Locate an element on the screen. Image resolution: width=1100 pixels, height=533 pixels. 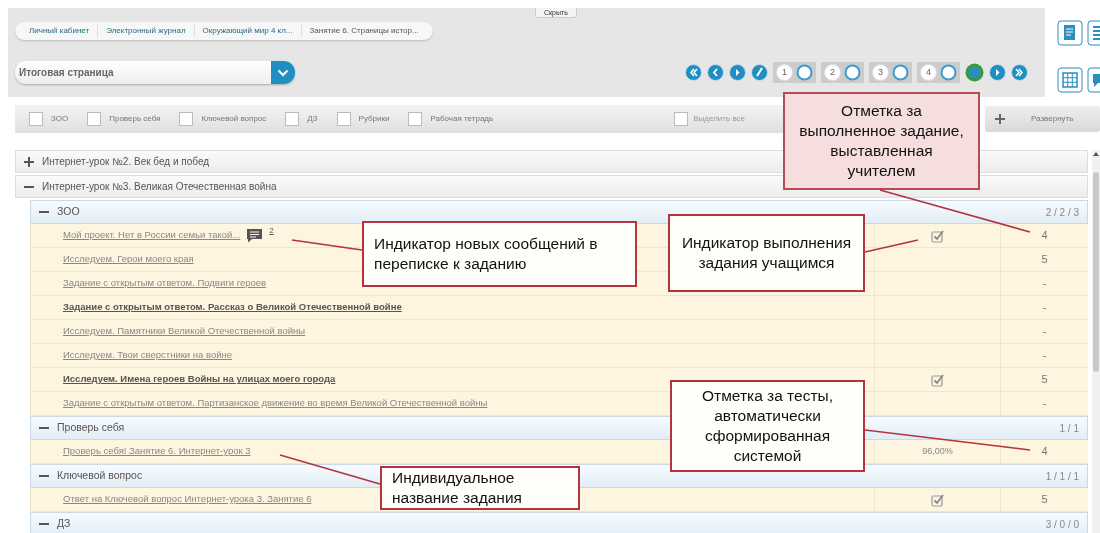
dropdown-button is located at coordinates (283, 72).